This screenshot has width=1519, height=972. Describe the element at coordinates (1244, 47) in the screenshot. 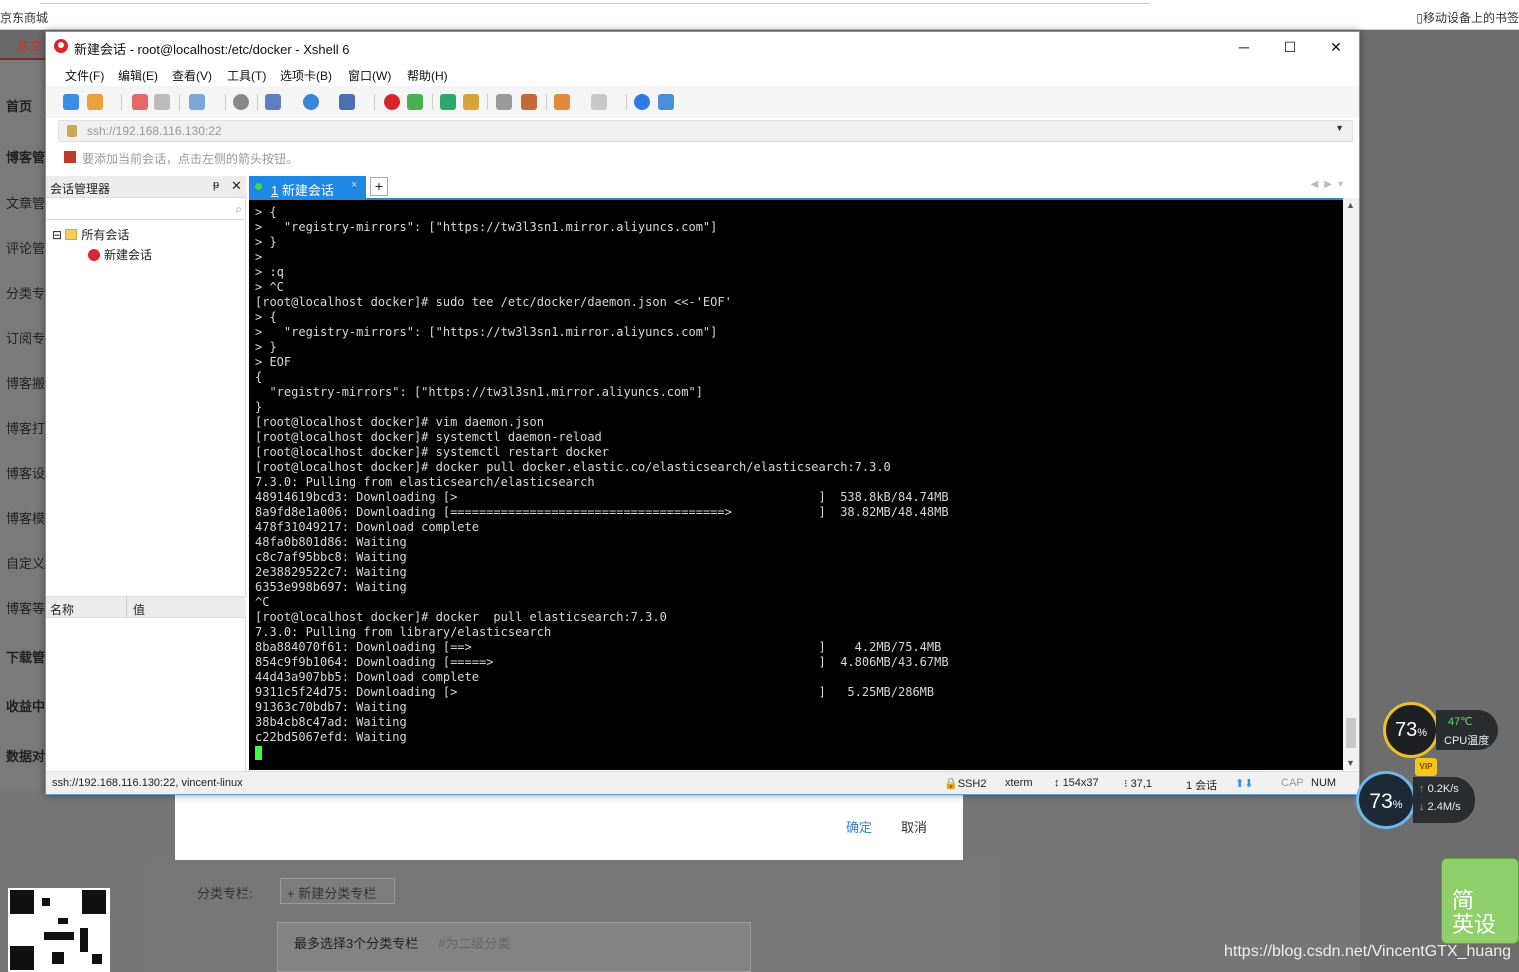

I see `minimize-button: ─` at that location.